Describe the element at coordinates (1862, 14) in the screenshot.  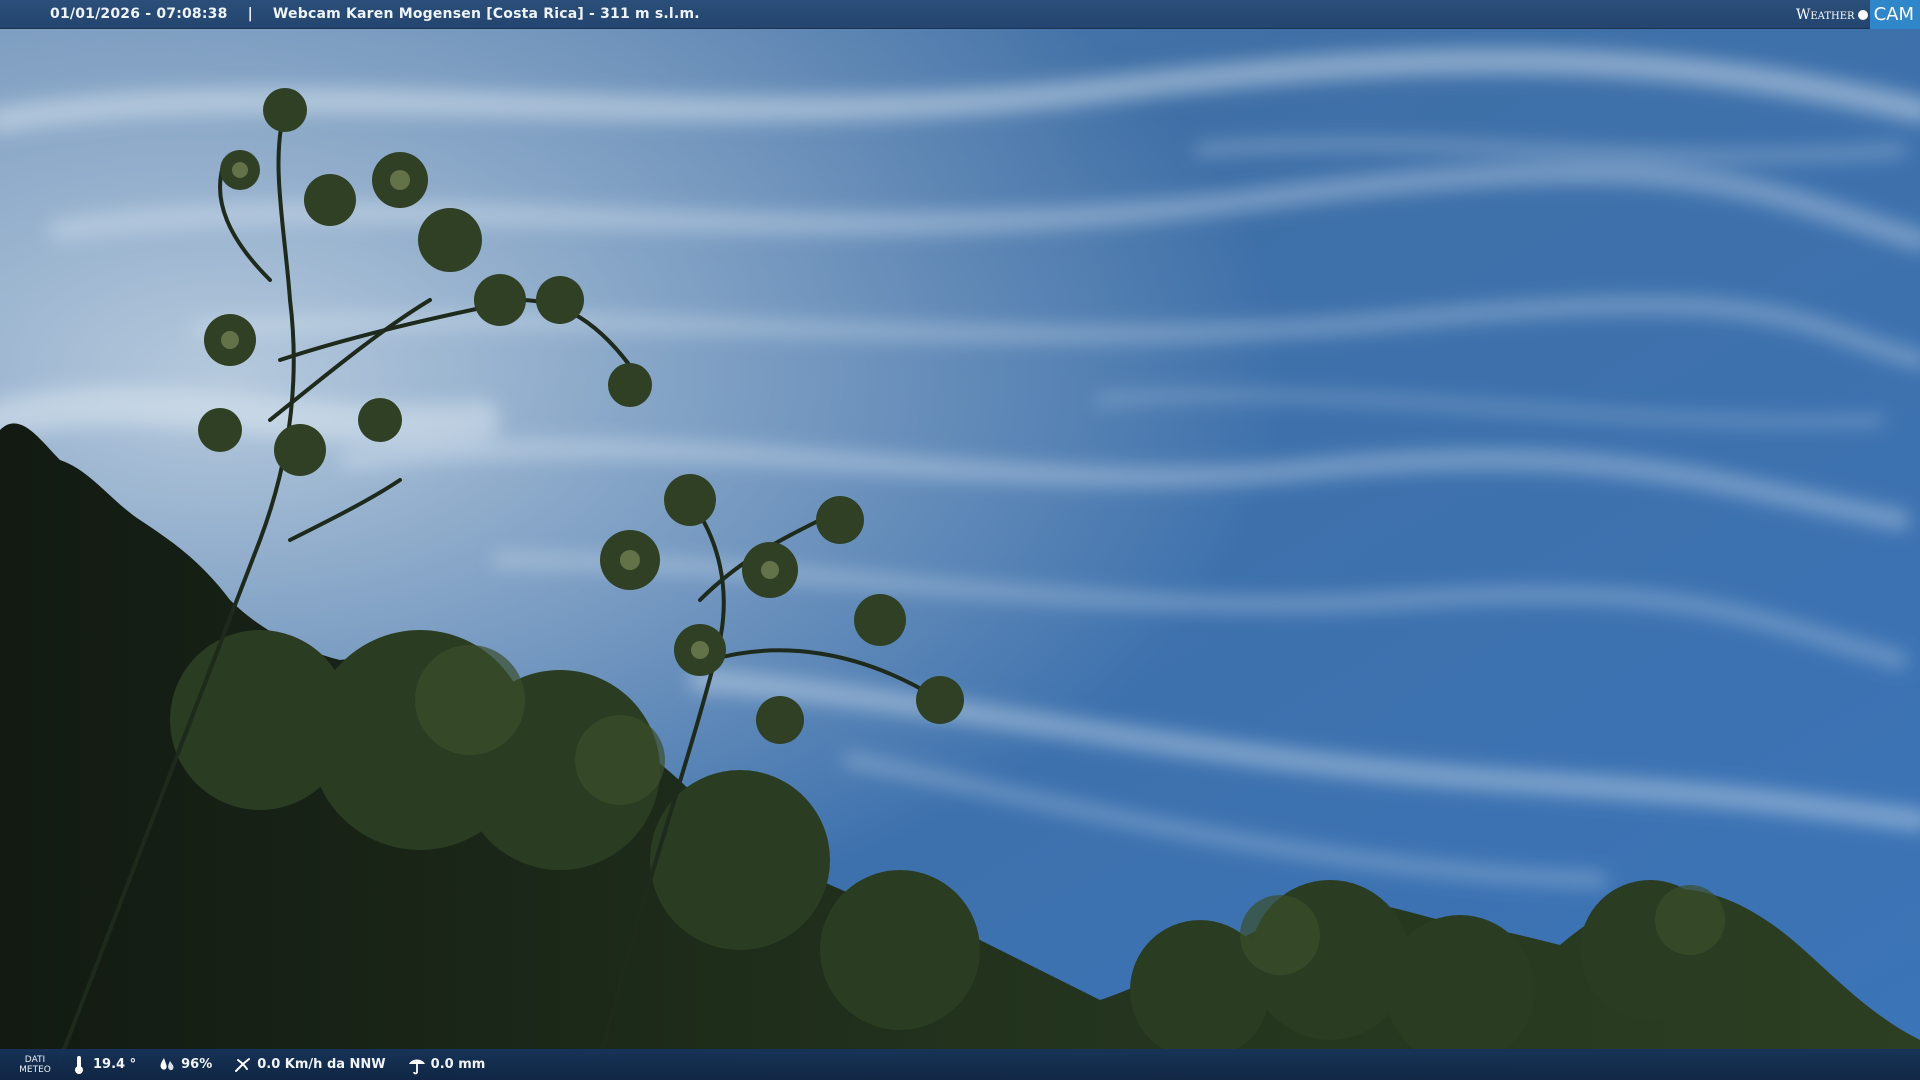
I see `logo-dot-icon` at that location.